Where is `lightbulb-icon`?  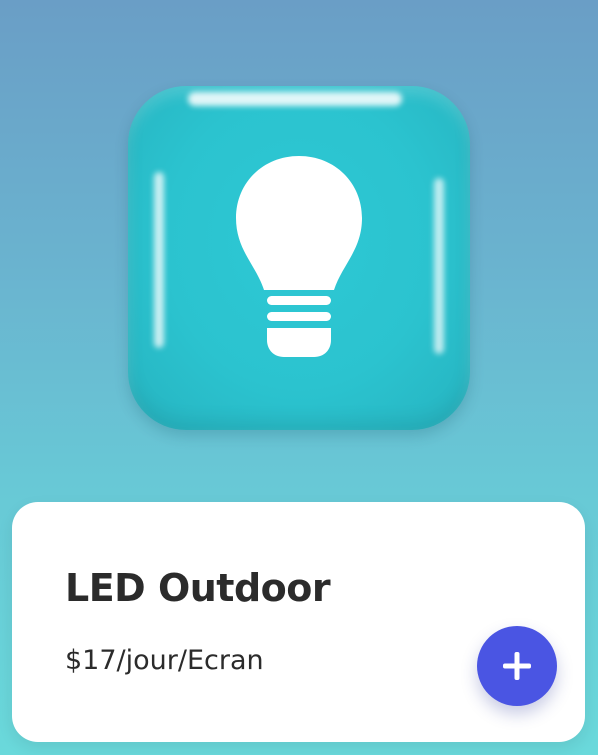
lightbulb-icon is located at coordinates (299, 256).